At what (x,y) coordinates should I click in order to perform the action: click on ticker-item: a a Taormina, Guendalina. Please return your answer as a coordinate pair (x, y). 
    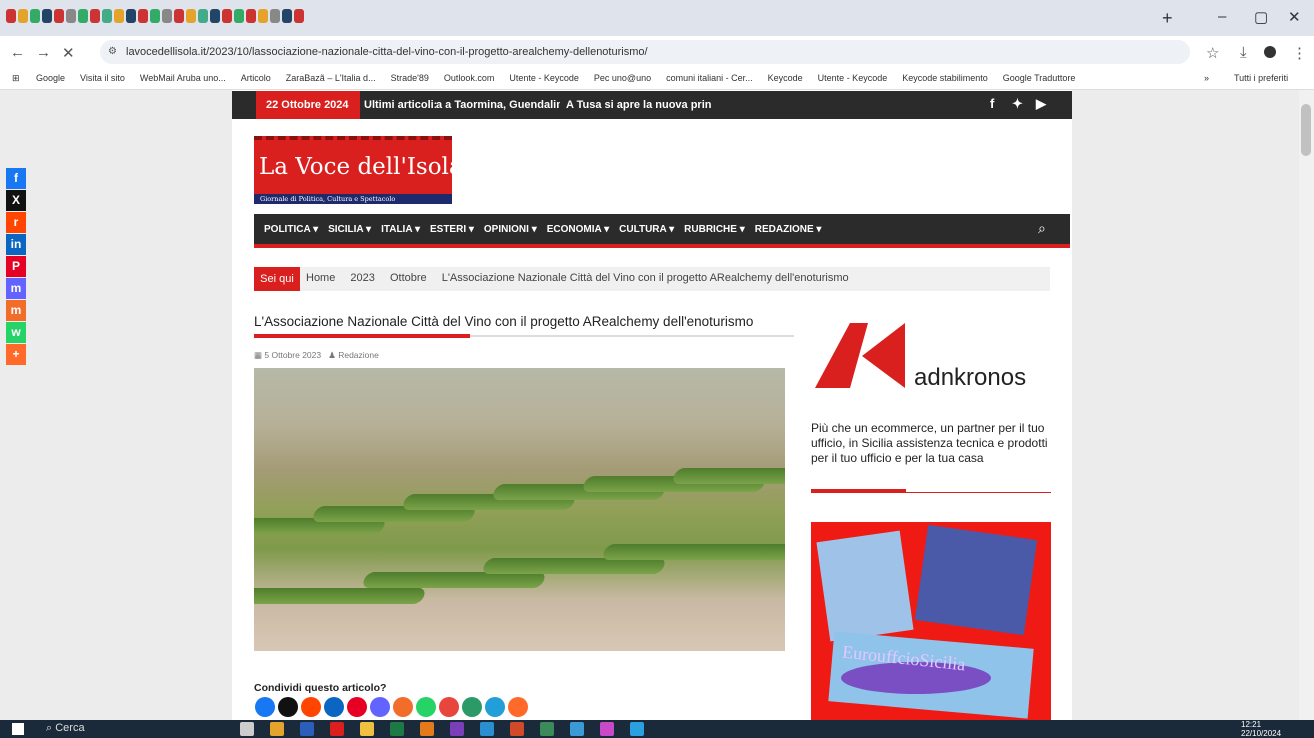
    Looking at the image, I should click on (498, 105).